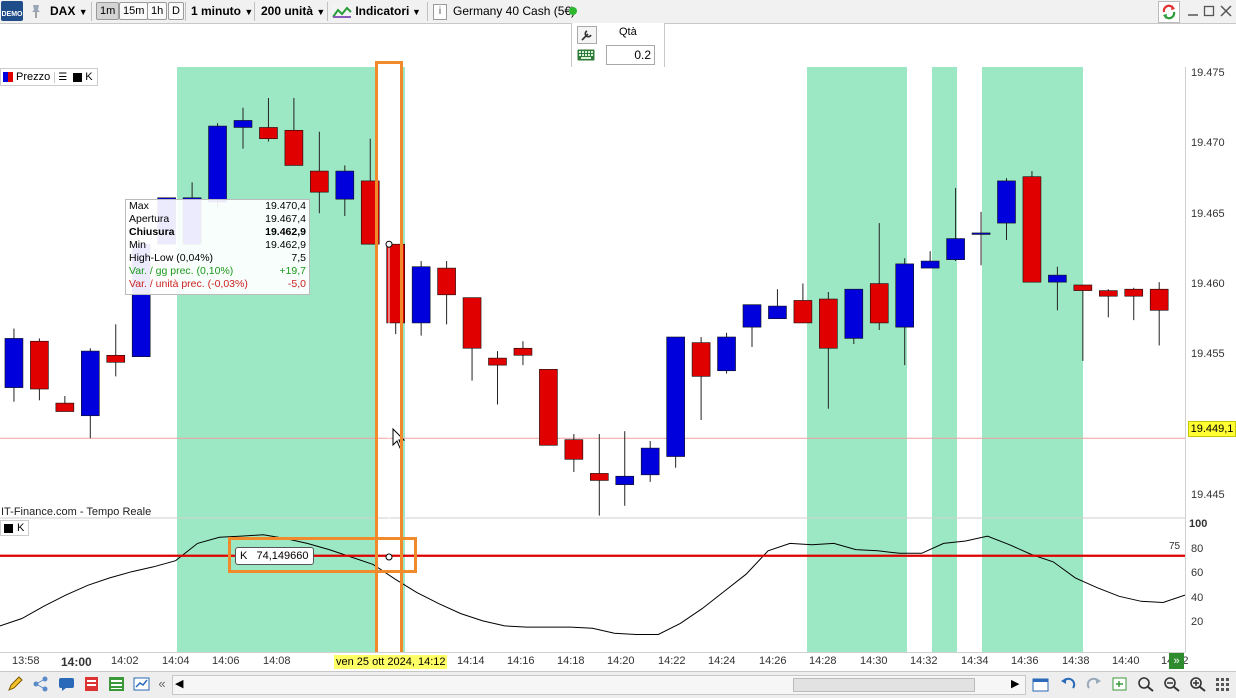  Describe the element at coordinates (217, 258) in the screenshot. I see `ohlc-tooltip-row: High-Low (0,04%) 7,5` at that location.